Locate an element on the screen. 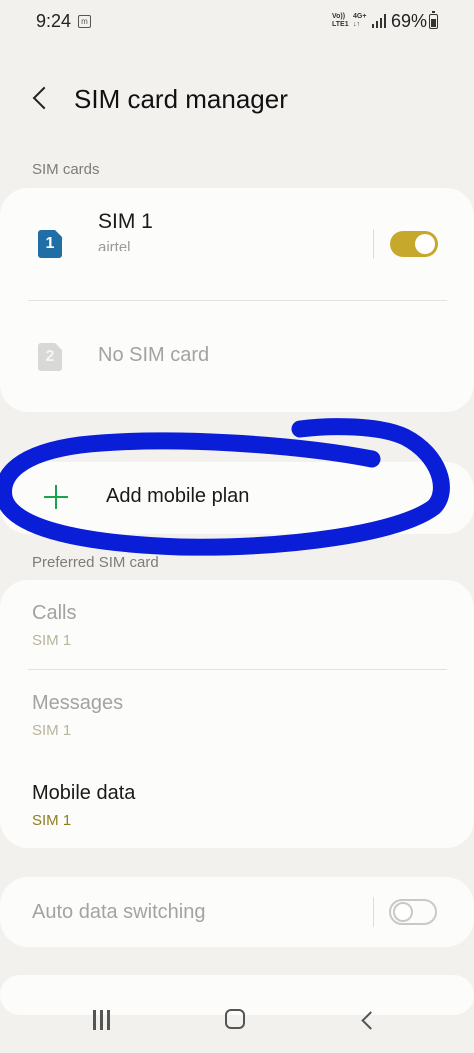 This screenshot has width=474, height=1053. volte-indicator: Vo)) LTE1 is located at coordinates (340, 21).